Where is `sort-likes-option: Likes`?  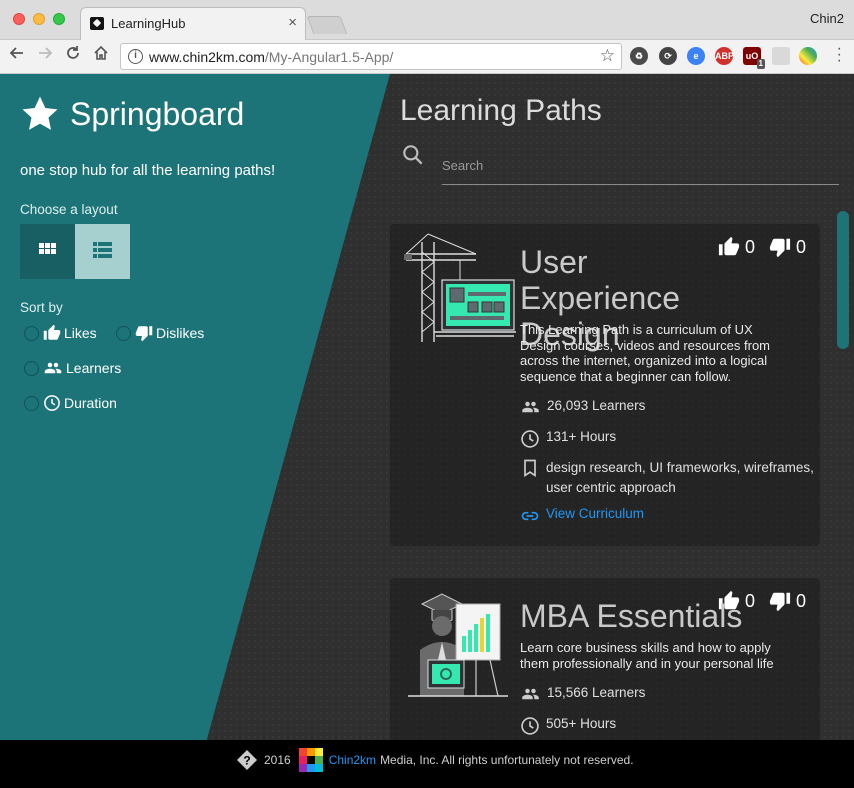 sort-likes-option: Likes is located at coordinates (60, 333).